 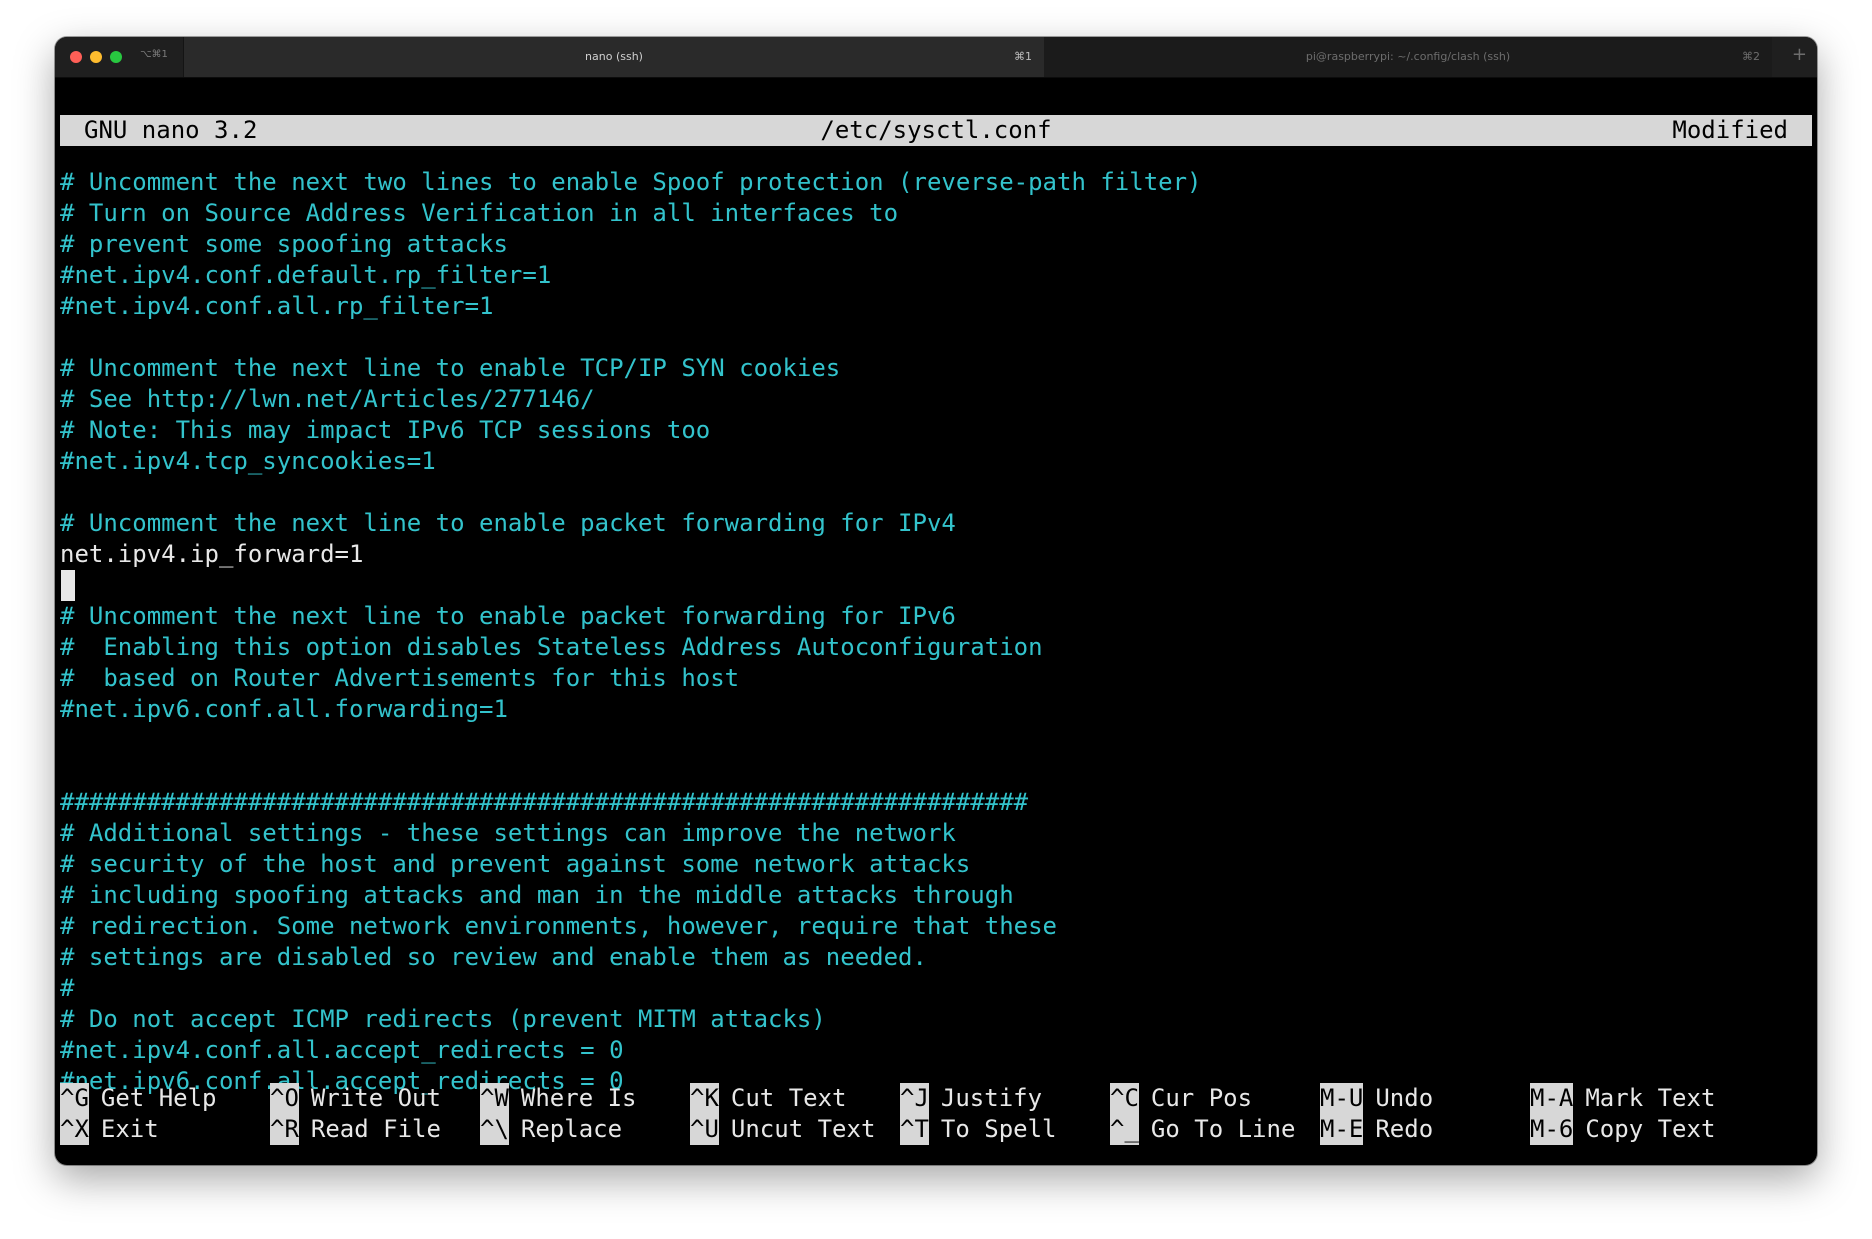 I want to click on shortcut-undo: M-U Undo, so click(x=1376, y=1098).